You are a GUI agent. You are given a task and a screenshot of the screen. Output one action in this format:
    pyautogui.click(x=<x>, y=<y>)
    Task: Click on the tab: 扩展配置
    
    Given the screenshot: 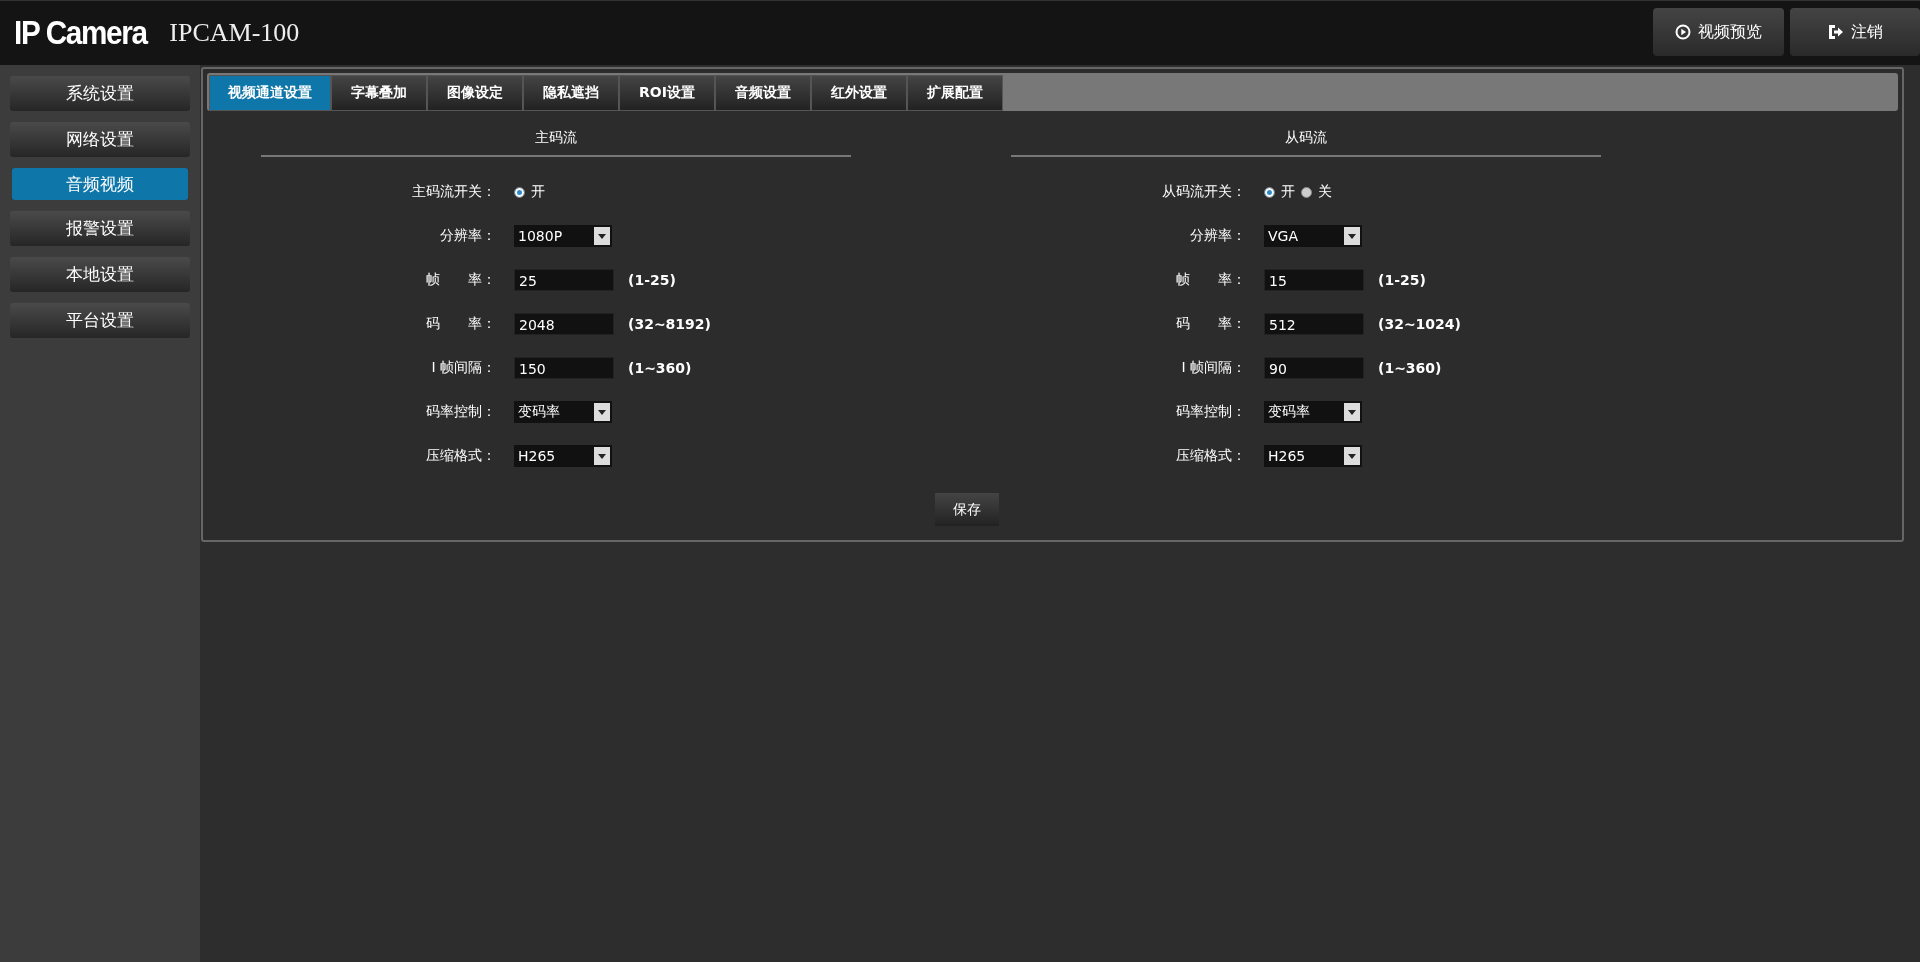 What is the action you would take?
    pyautogui.click(x=954, y=93)
    